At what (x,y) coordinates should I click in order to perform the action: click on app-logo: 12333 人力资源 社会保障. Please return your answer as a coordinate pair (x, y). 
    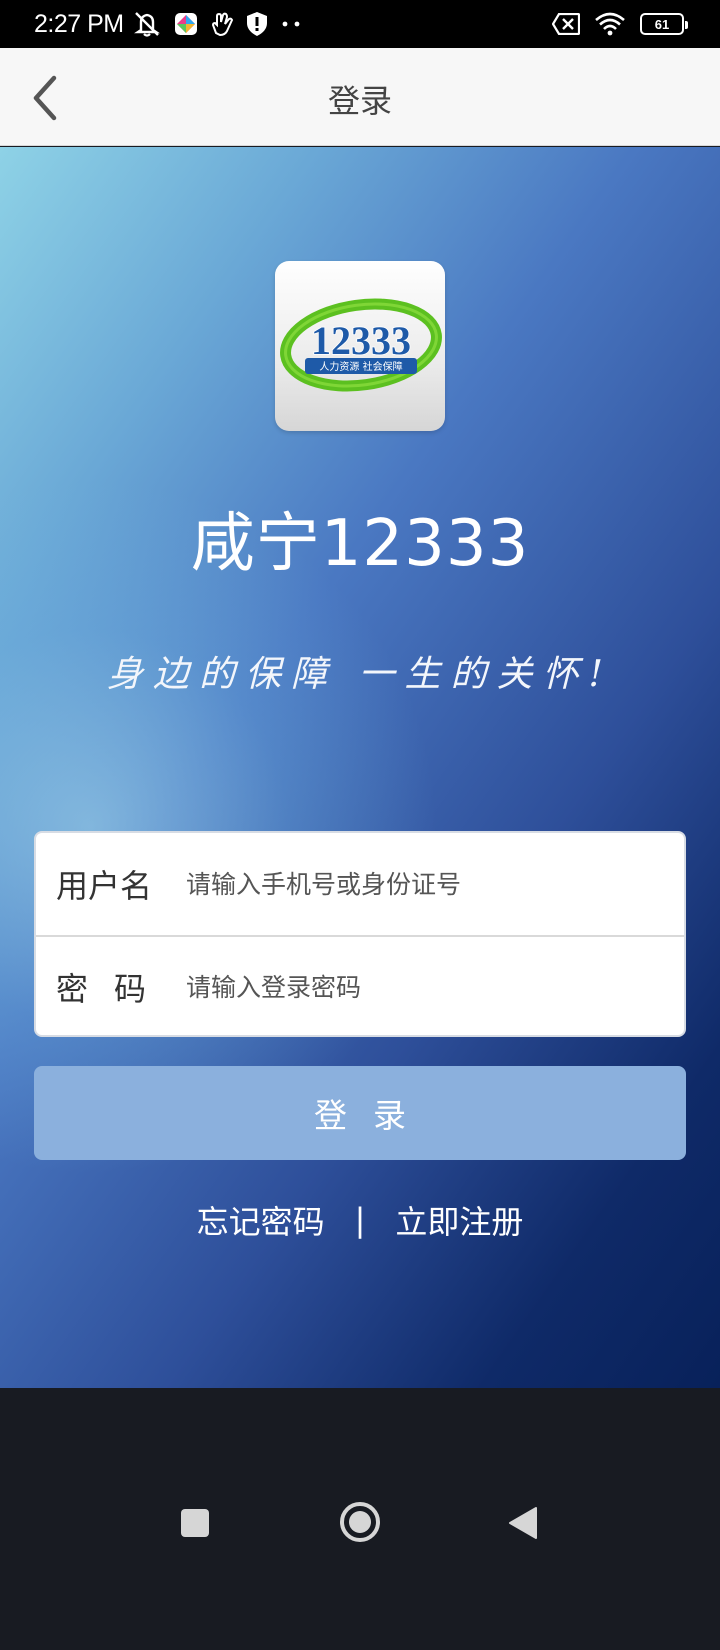
    Looking at the image, I should click on (360, 346).